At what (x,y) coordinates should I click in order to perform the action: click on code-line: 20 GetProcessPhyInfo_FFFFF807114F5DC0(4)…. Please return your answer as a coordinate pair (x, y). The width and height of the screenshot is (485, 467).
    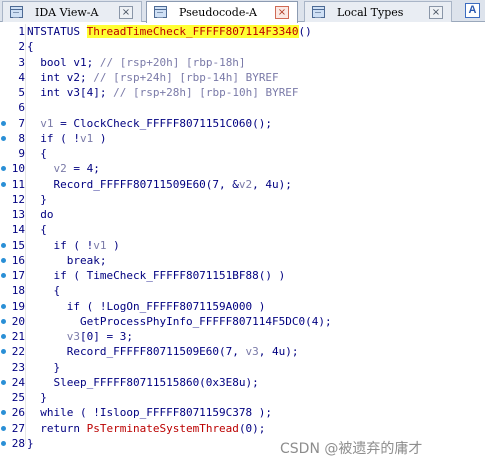
    Looking at the image, I should click on (242, 321).